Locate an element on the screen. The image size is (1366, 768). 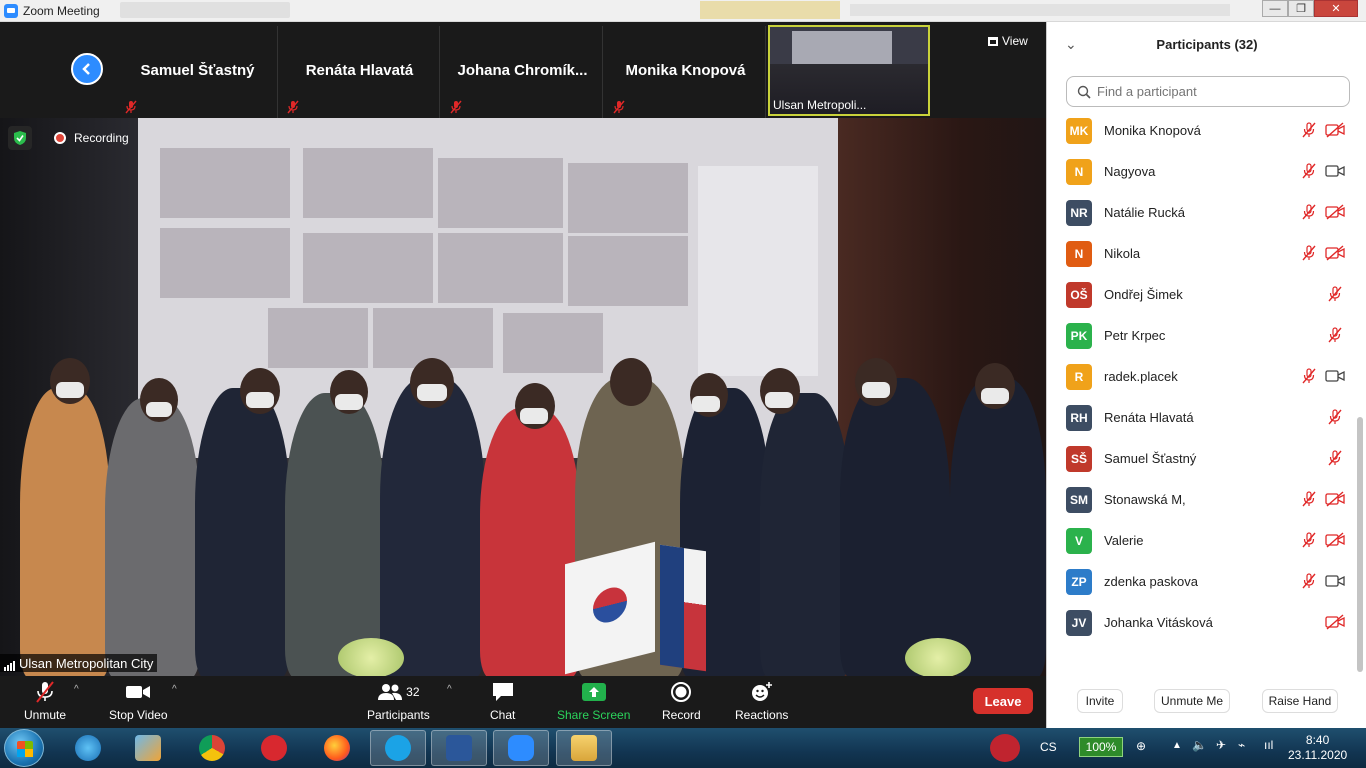
participant-row: SM Stonawská M, is located at coordinates (1202, 499).